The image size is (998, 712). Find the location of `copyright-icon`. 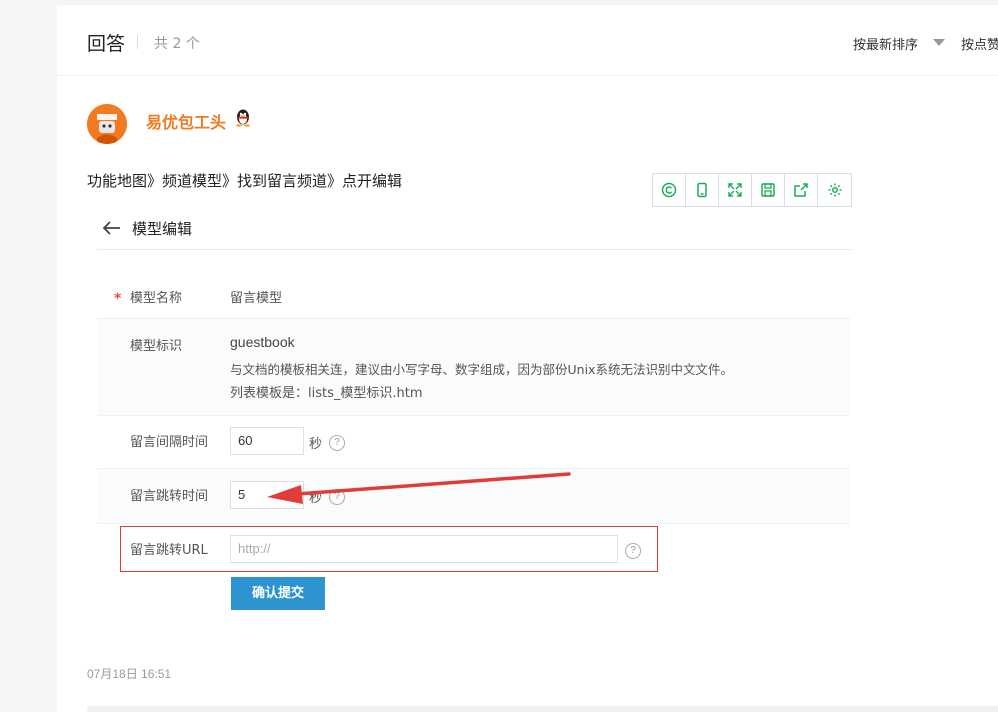

copyright-icon is located at coordinates (669, 190).